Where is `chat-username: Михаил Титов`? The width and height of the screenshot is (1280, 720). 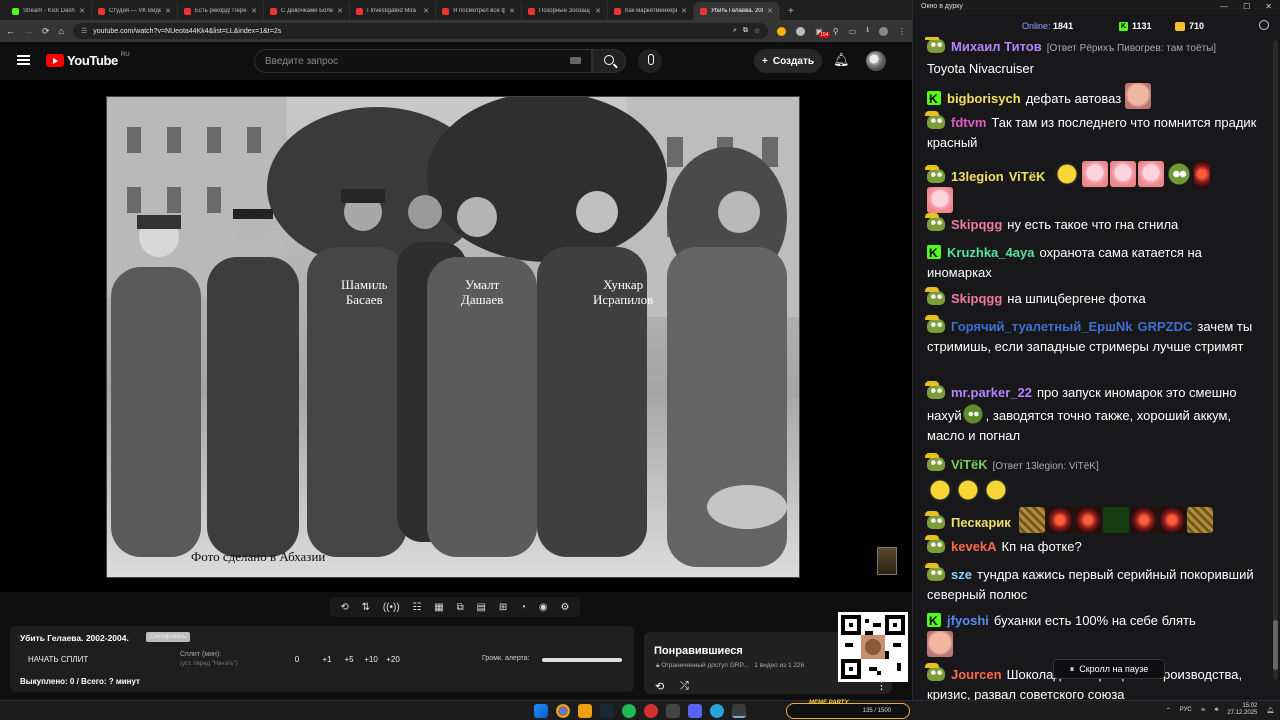 chat-username: Михаил Титов is located at coordinates (996, 46).